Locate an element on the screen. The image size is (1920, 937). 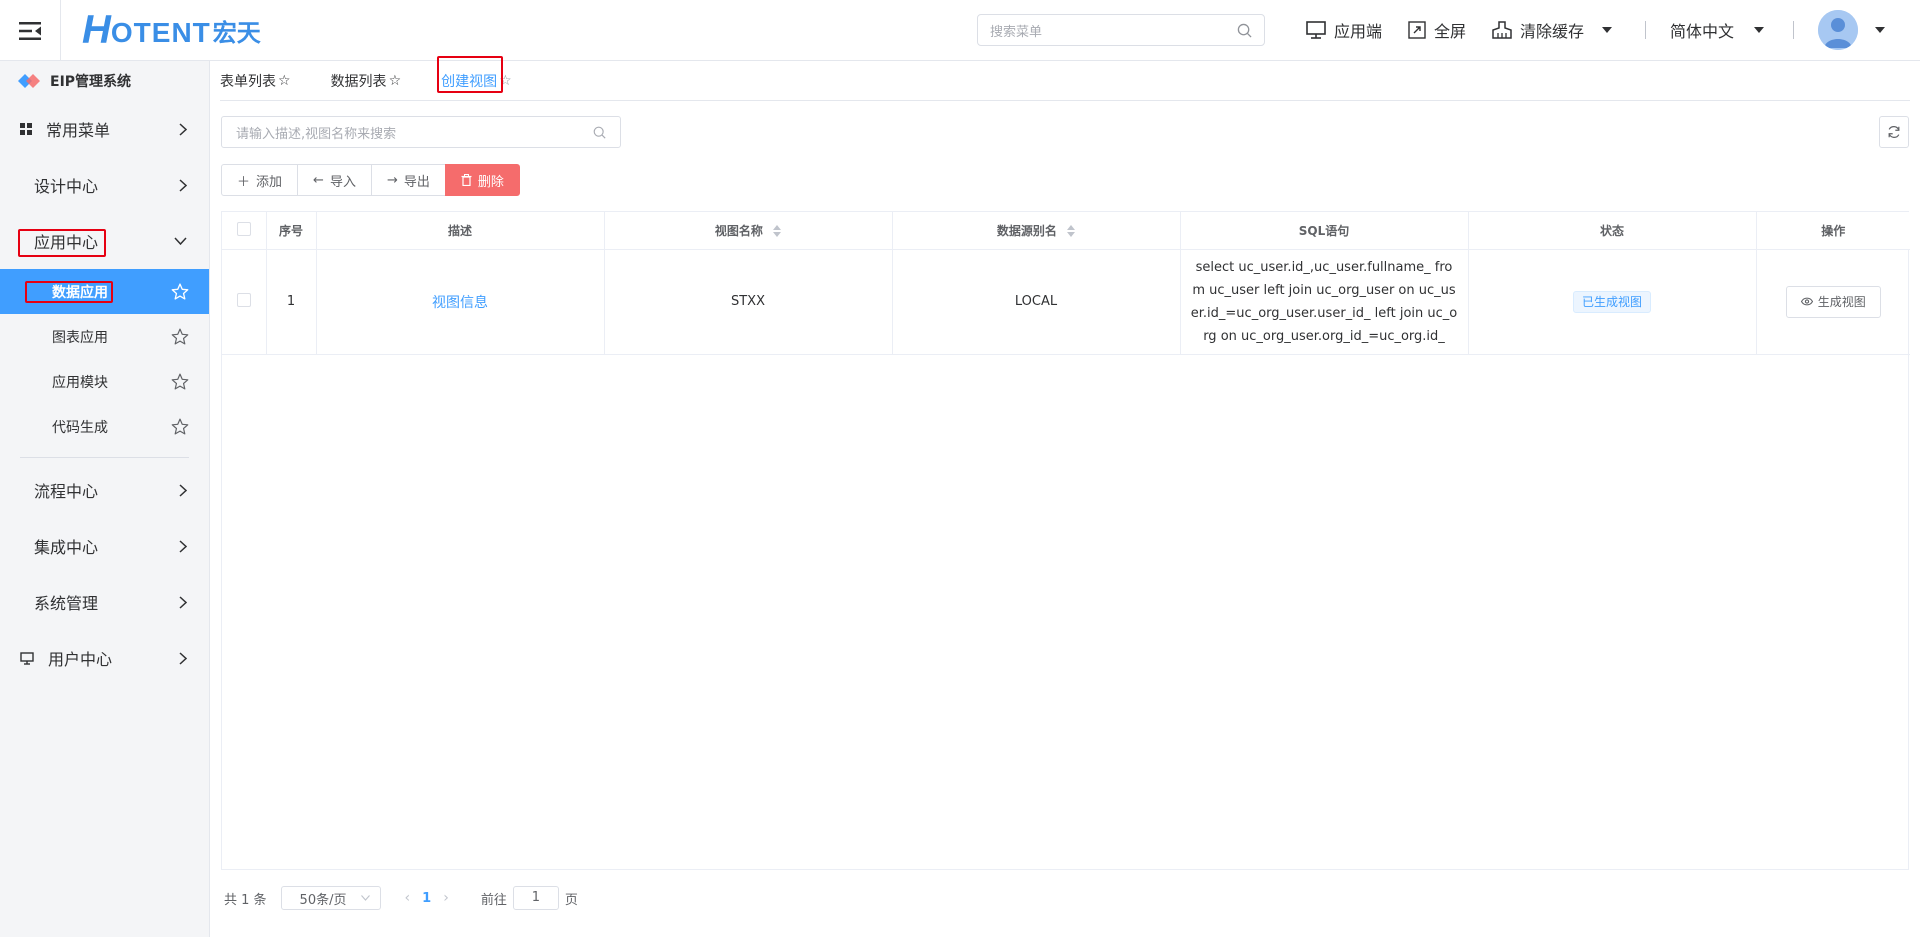
menu-search-input: 搜索菜单 is located at coordinates (1121, 30).